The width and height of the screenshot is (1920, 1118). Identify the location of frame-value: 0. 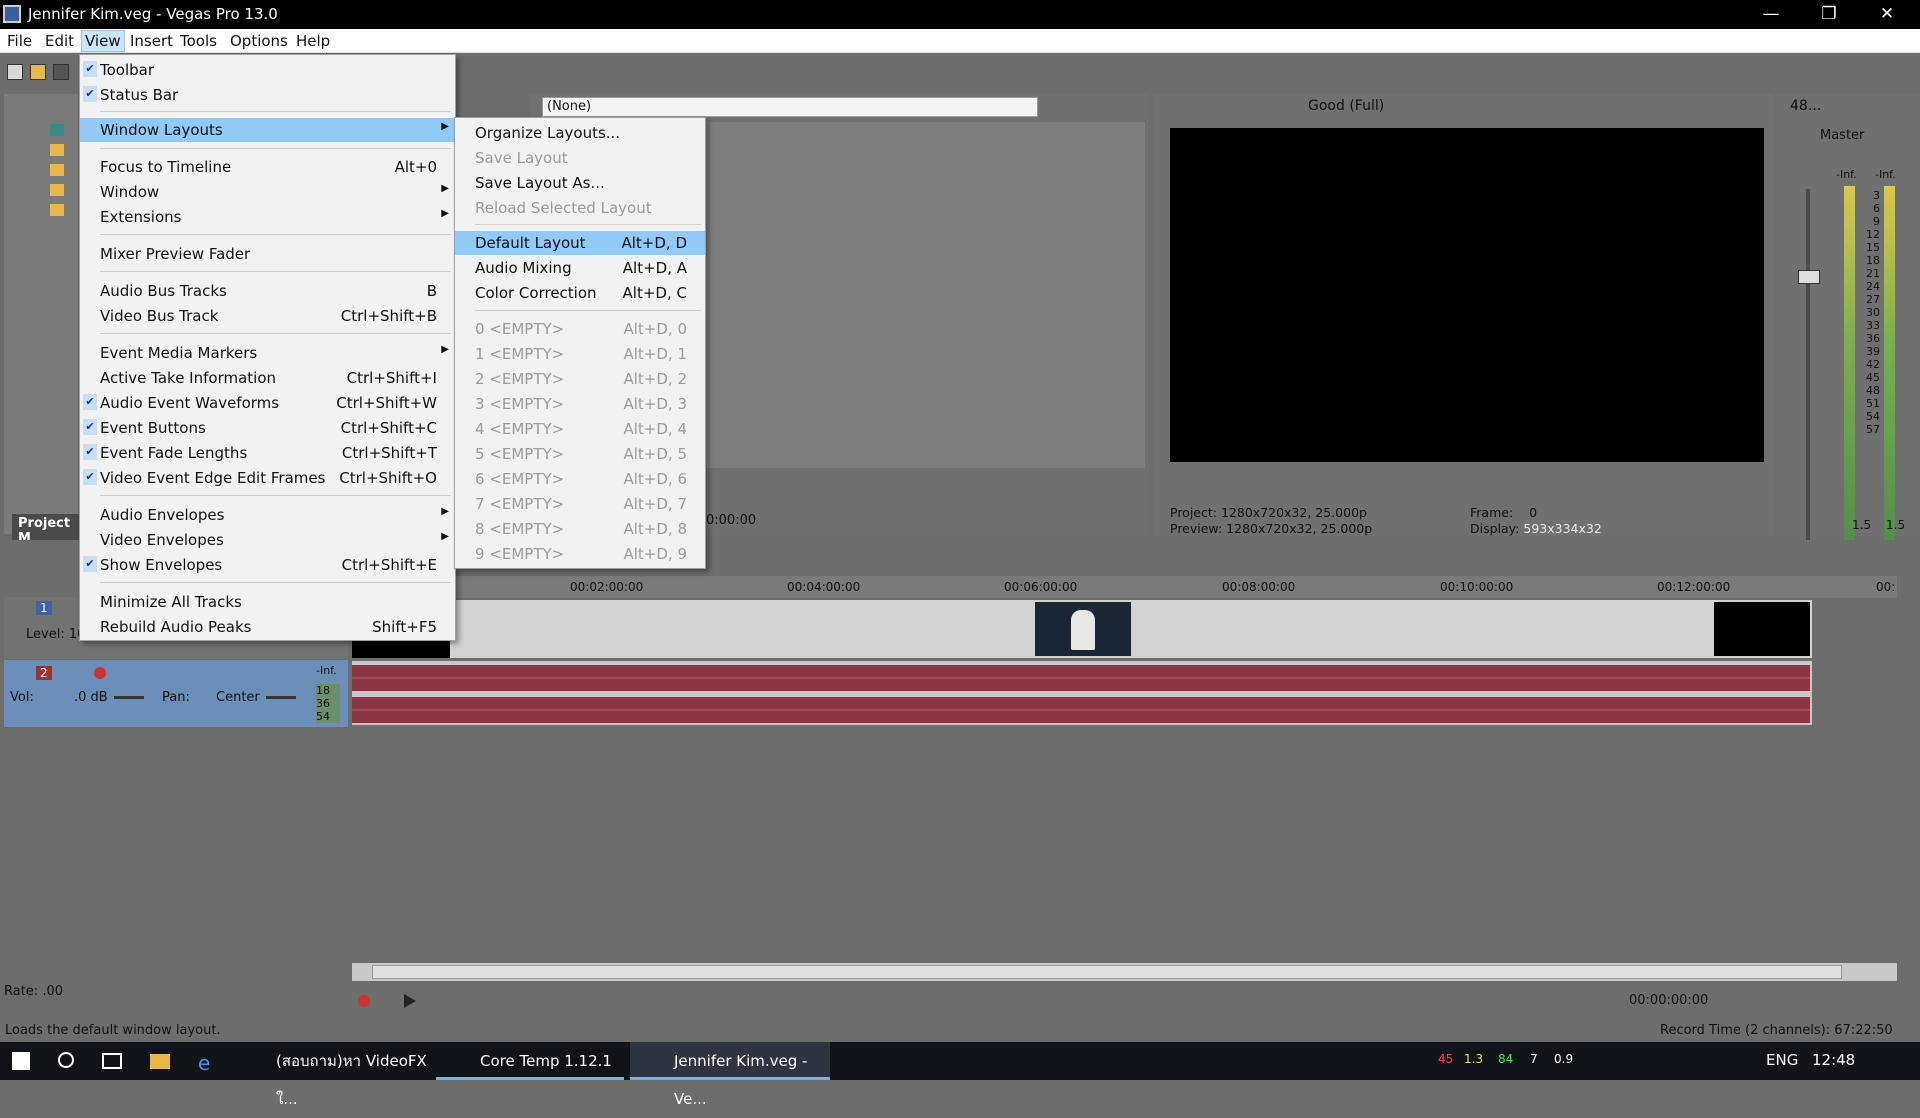
(1533, 512).